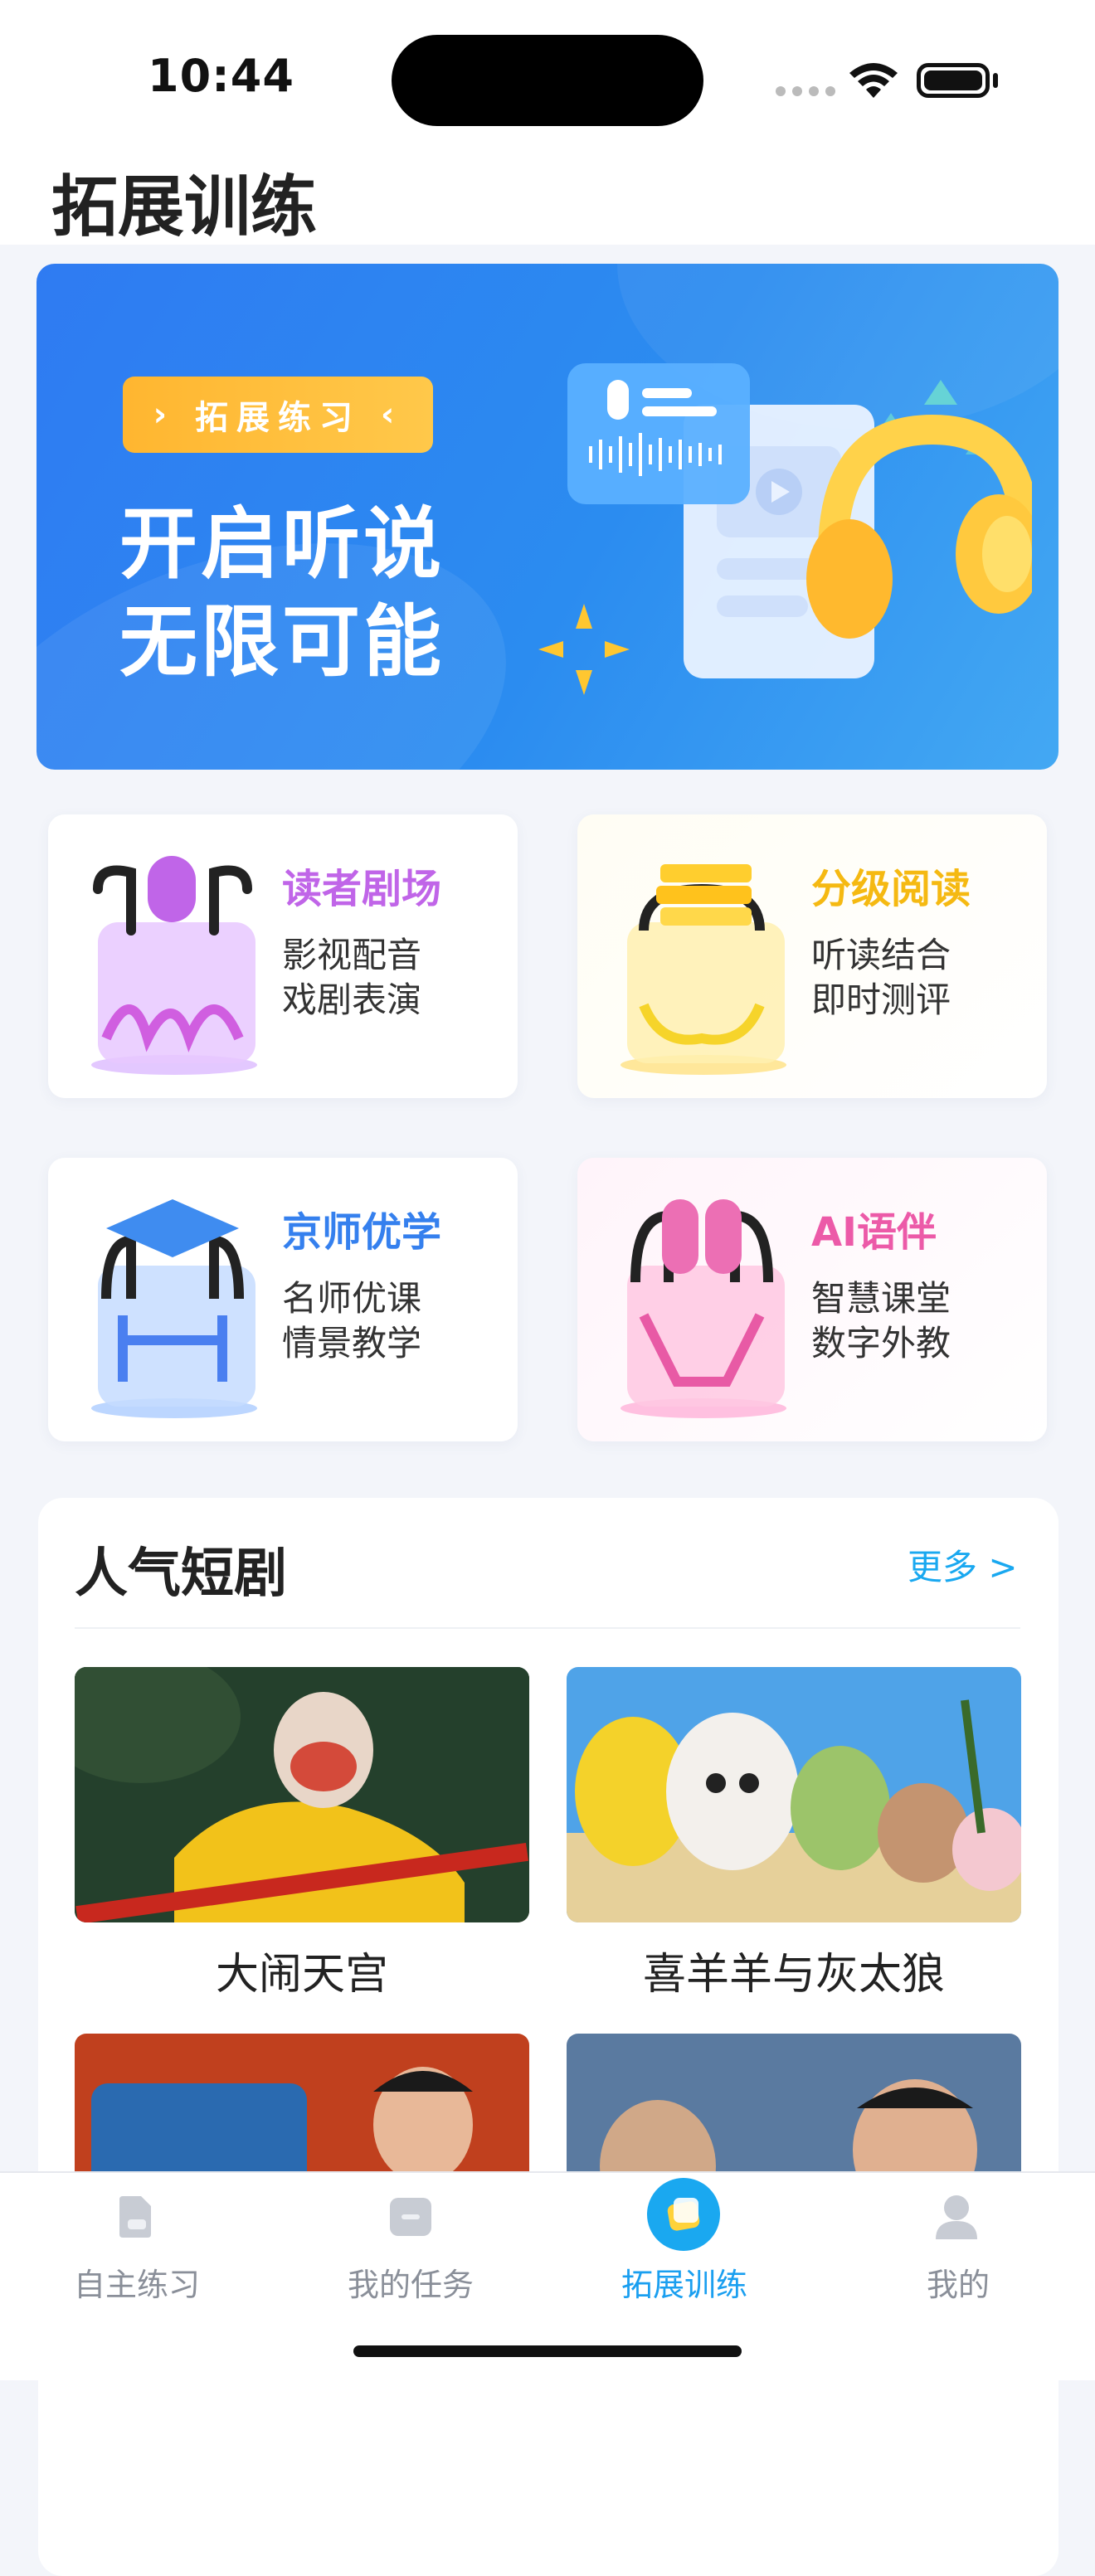 The height and width of the screenshot is (2576, 1095). What do you see at coordinates (956, 2217) in the screenshot?
I see `person-icon` at bounding box center [956, 2217].